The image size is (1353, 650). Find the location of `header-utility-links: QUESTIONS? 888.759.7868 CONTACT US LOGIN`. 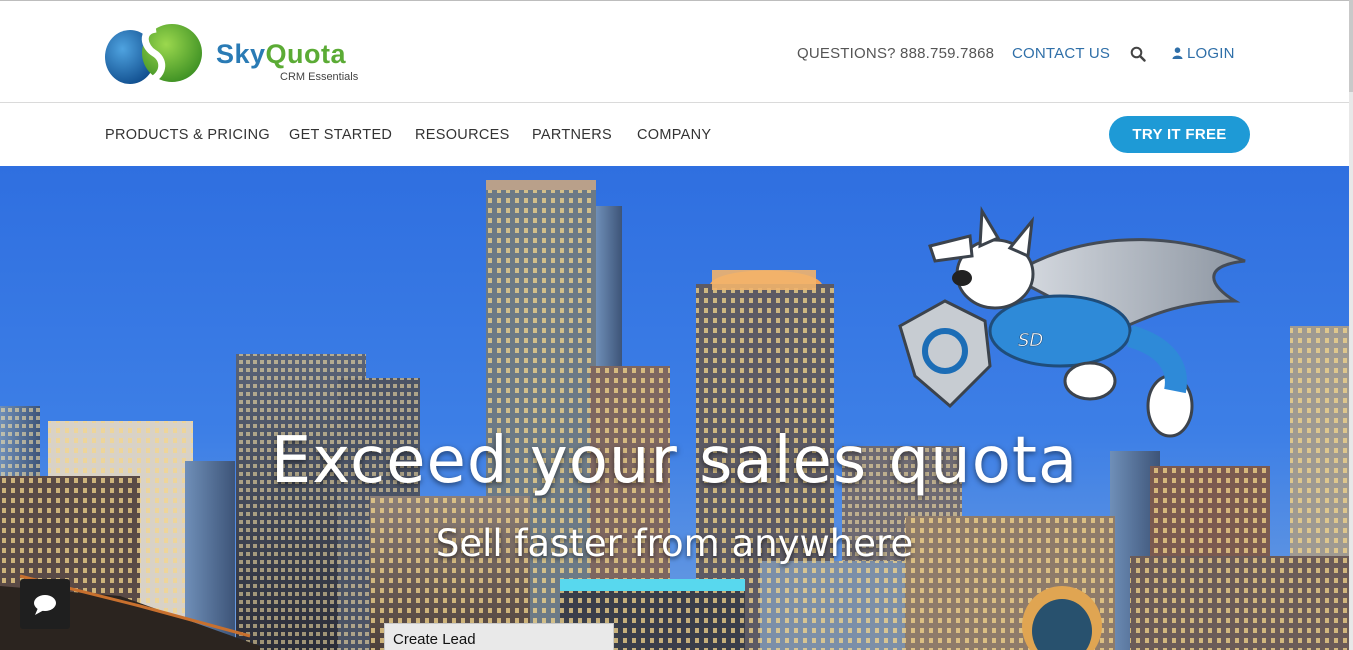

header-utility-links: QUESTIONS? 888.759.7868 CONTACT US LOGIN is located at coordinates (1073, 54).